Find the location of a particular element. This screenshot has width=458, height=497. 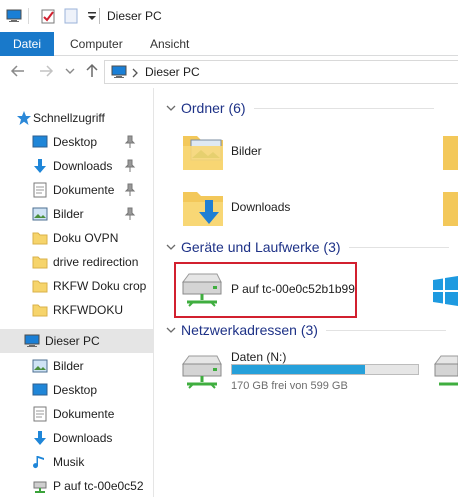

nav-this-pc-label: Dieser PC is located at coordinates (72, 341).